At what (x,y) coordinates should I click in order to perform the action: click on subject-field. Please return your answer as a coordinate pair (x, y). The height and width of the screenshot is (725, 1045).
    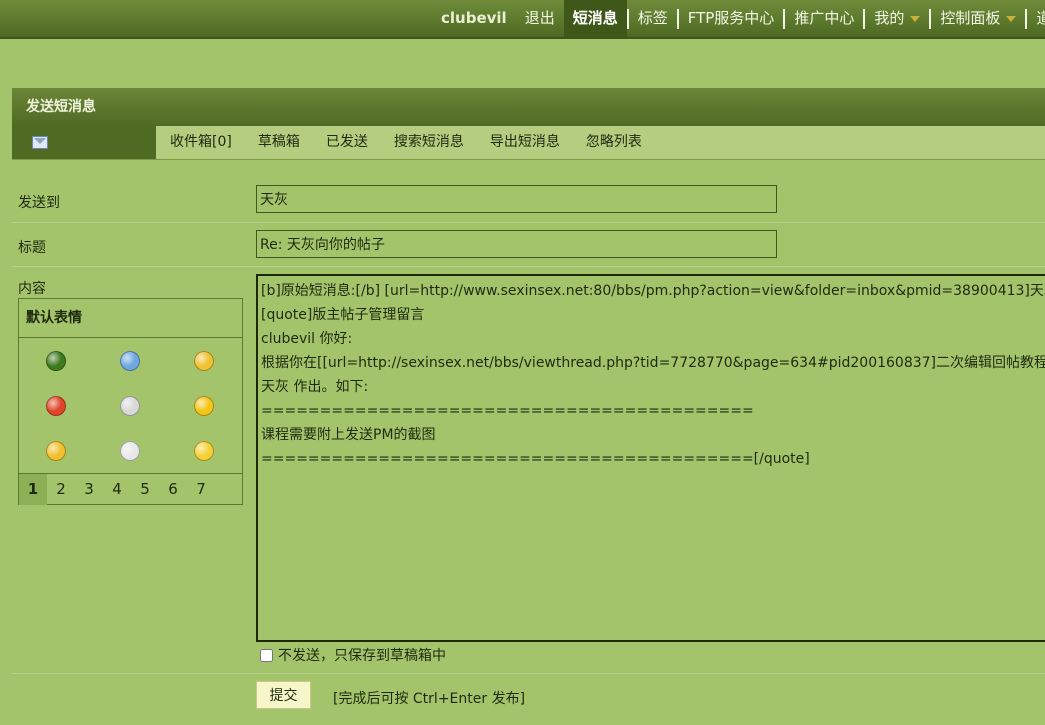
    Looking at the image, I should click on (516, 244).